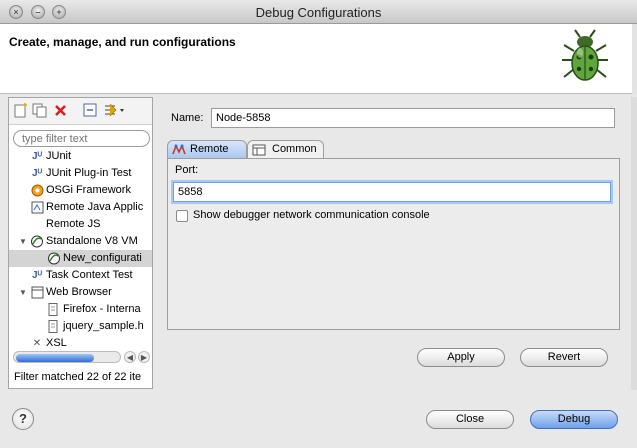  Describe the element at coordinates (130, 357) in the screenshot. I see `scroll-left-icon: ◀` at that location.